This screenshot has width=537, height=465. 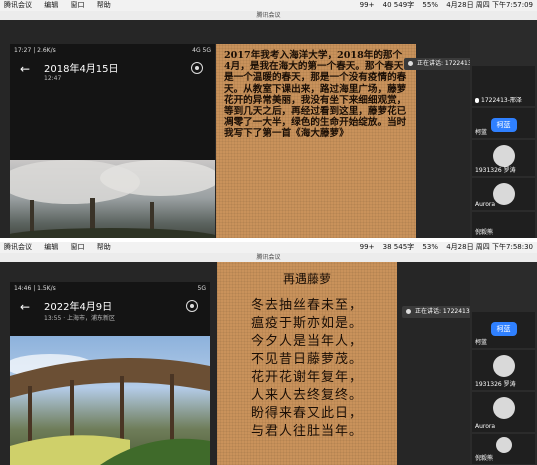 I want to click on poem-line: 冬去抽丝春未至，, so click(x=306, y=305).